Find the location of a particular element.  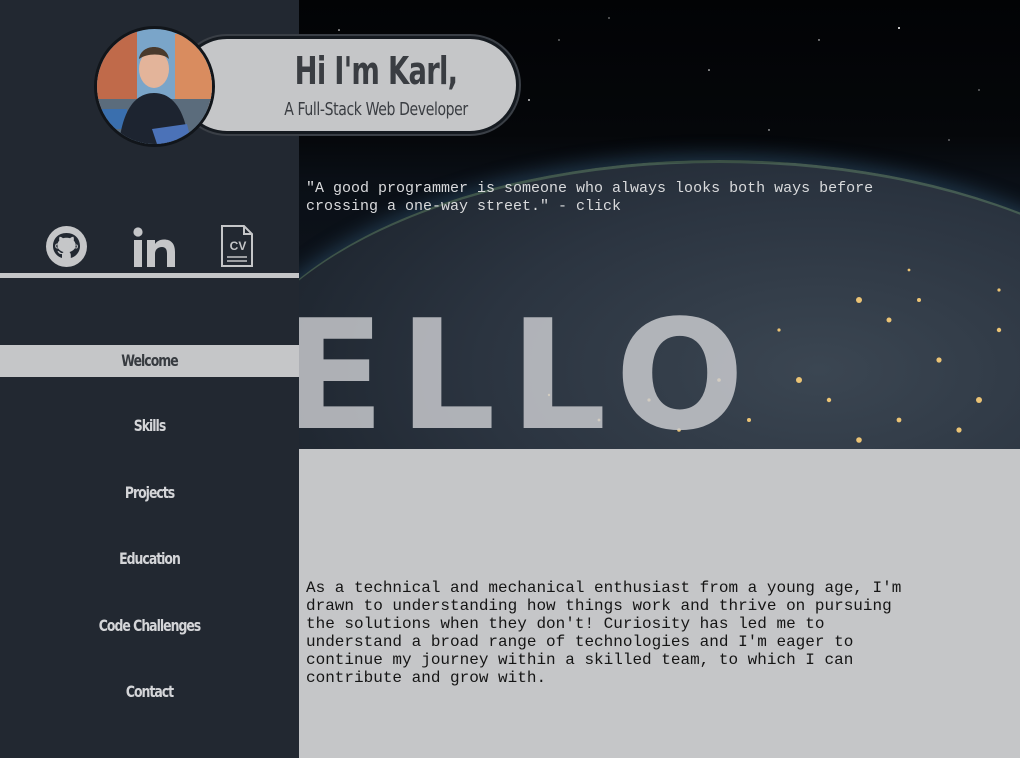

github-icon: GitHub is located at coordinates (66, 246).